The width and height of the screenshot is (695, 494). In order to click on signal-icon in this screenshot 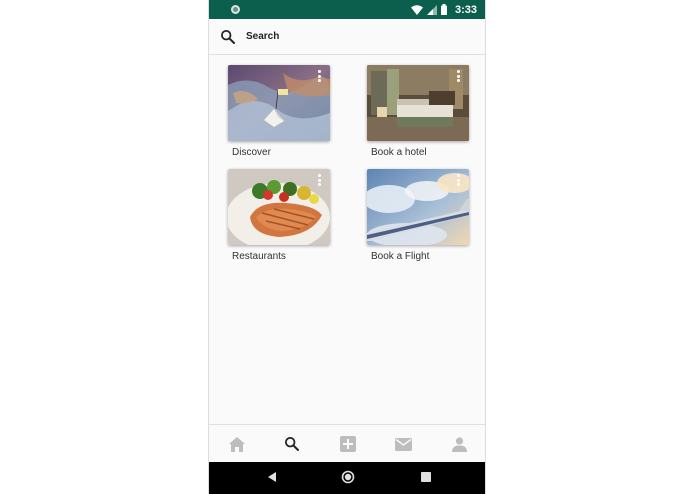, I will do `click(431, 9)`.